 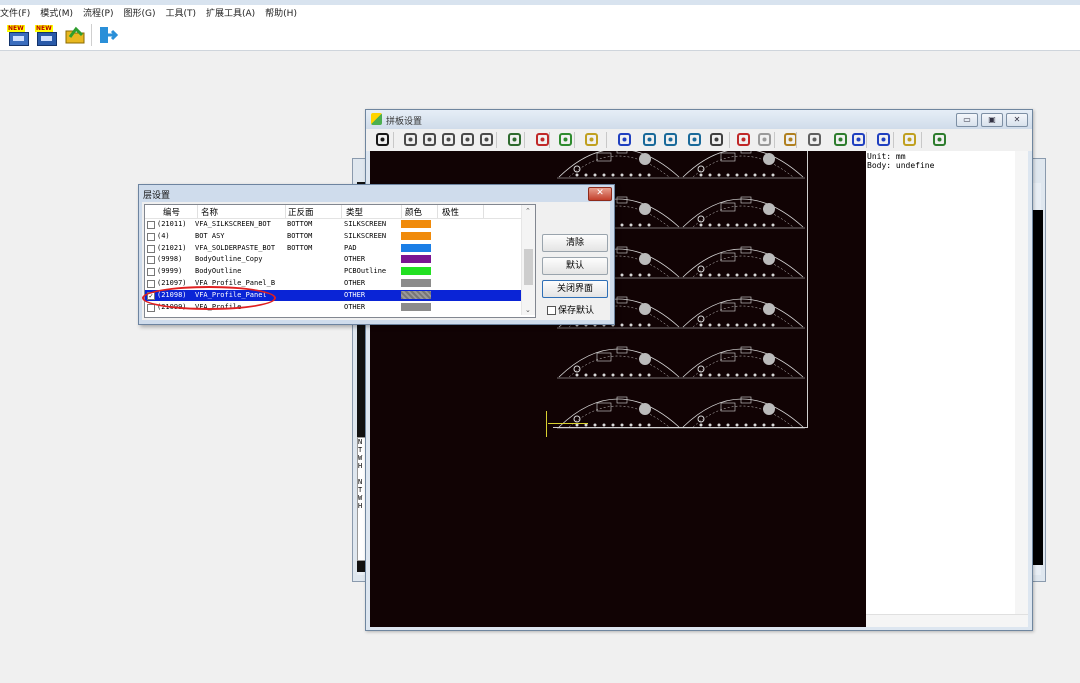 What do you see at coordinates (514, 139) in the screenshot?
I see `gear-icon` at bounding box center [514, 139].